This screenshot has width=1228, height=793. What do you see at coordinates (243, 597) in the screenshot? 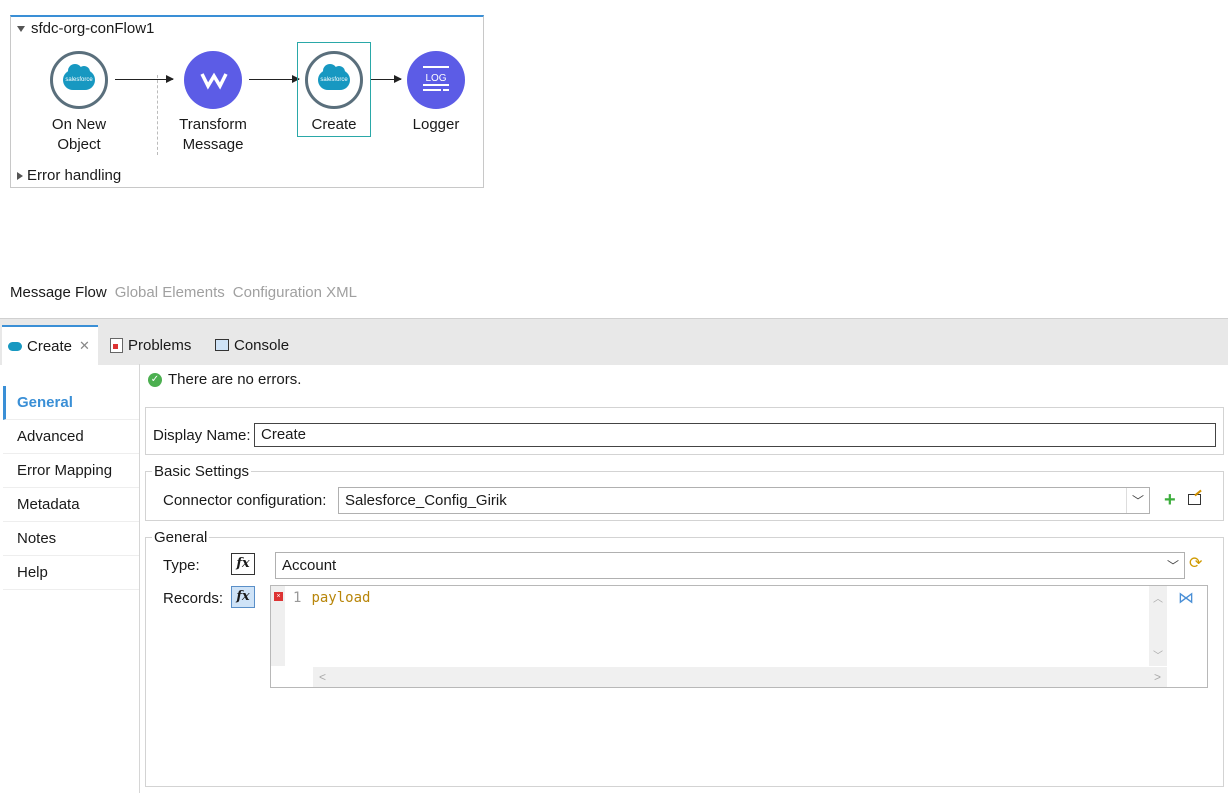
I see `records-fx-button: fx` at bounding box center [243, 597].